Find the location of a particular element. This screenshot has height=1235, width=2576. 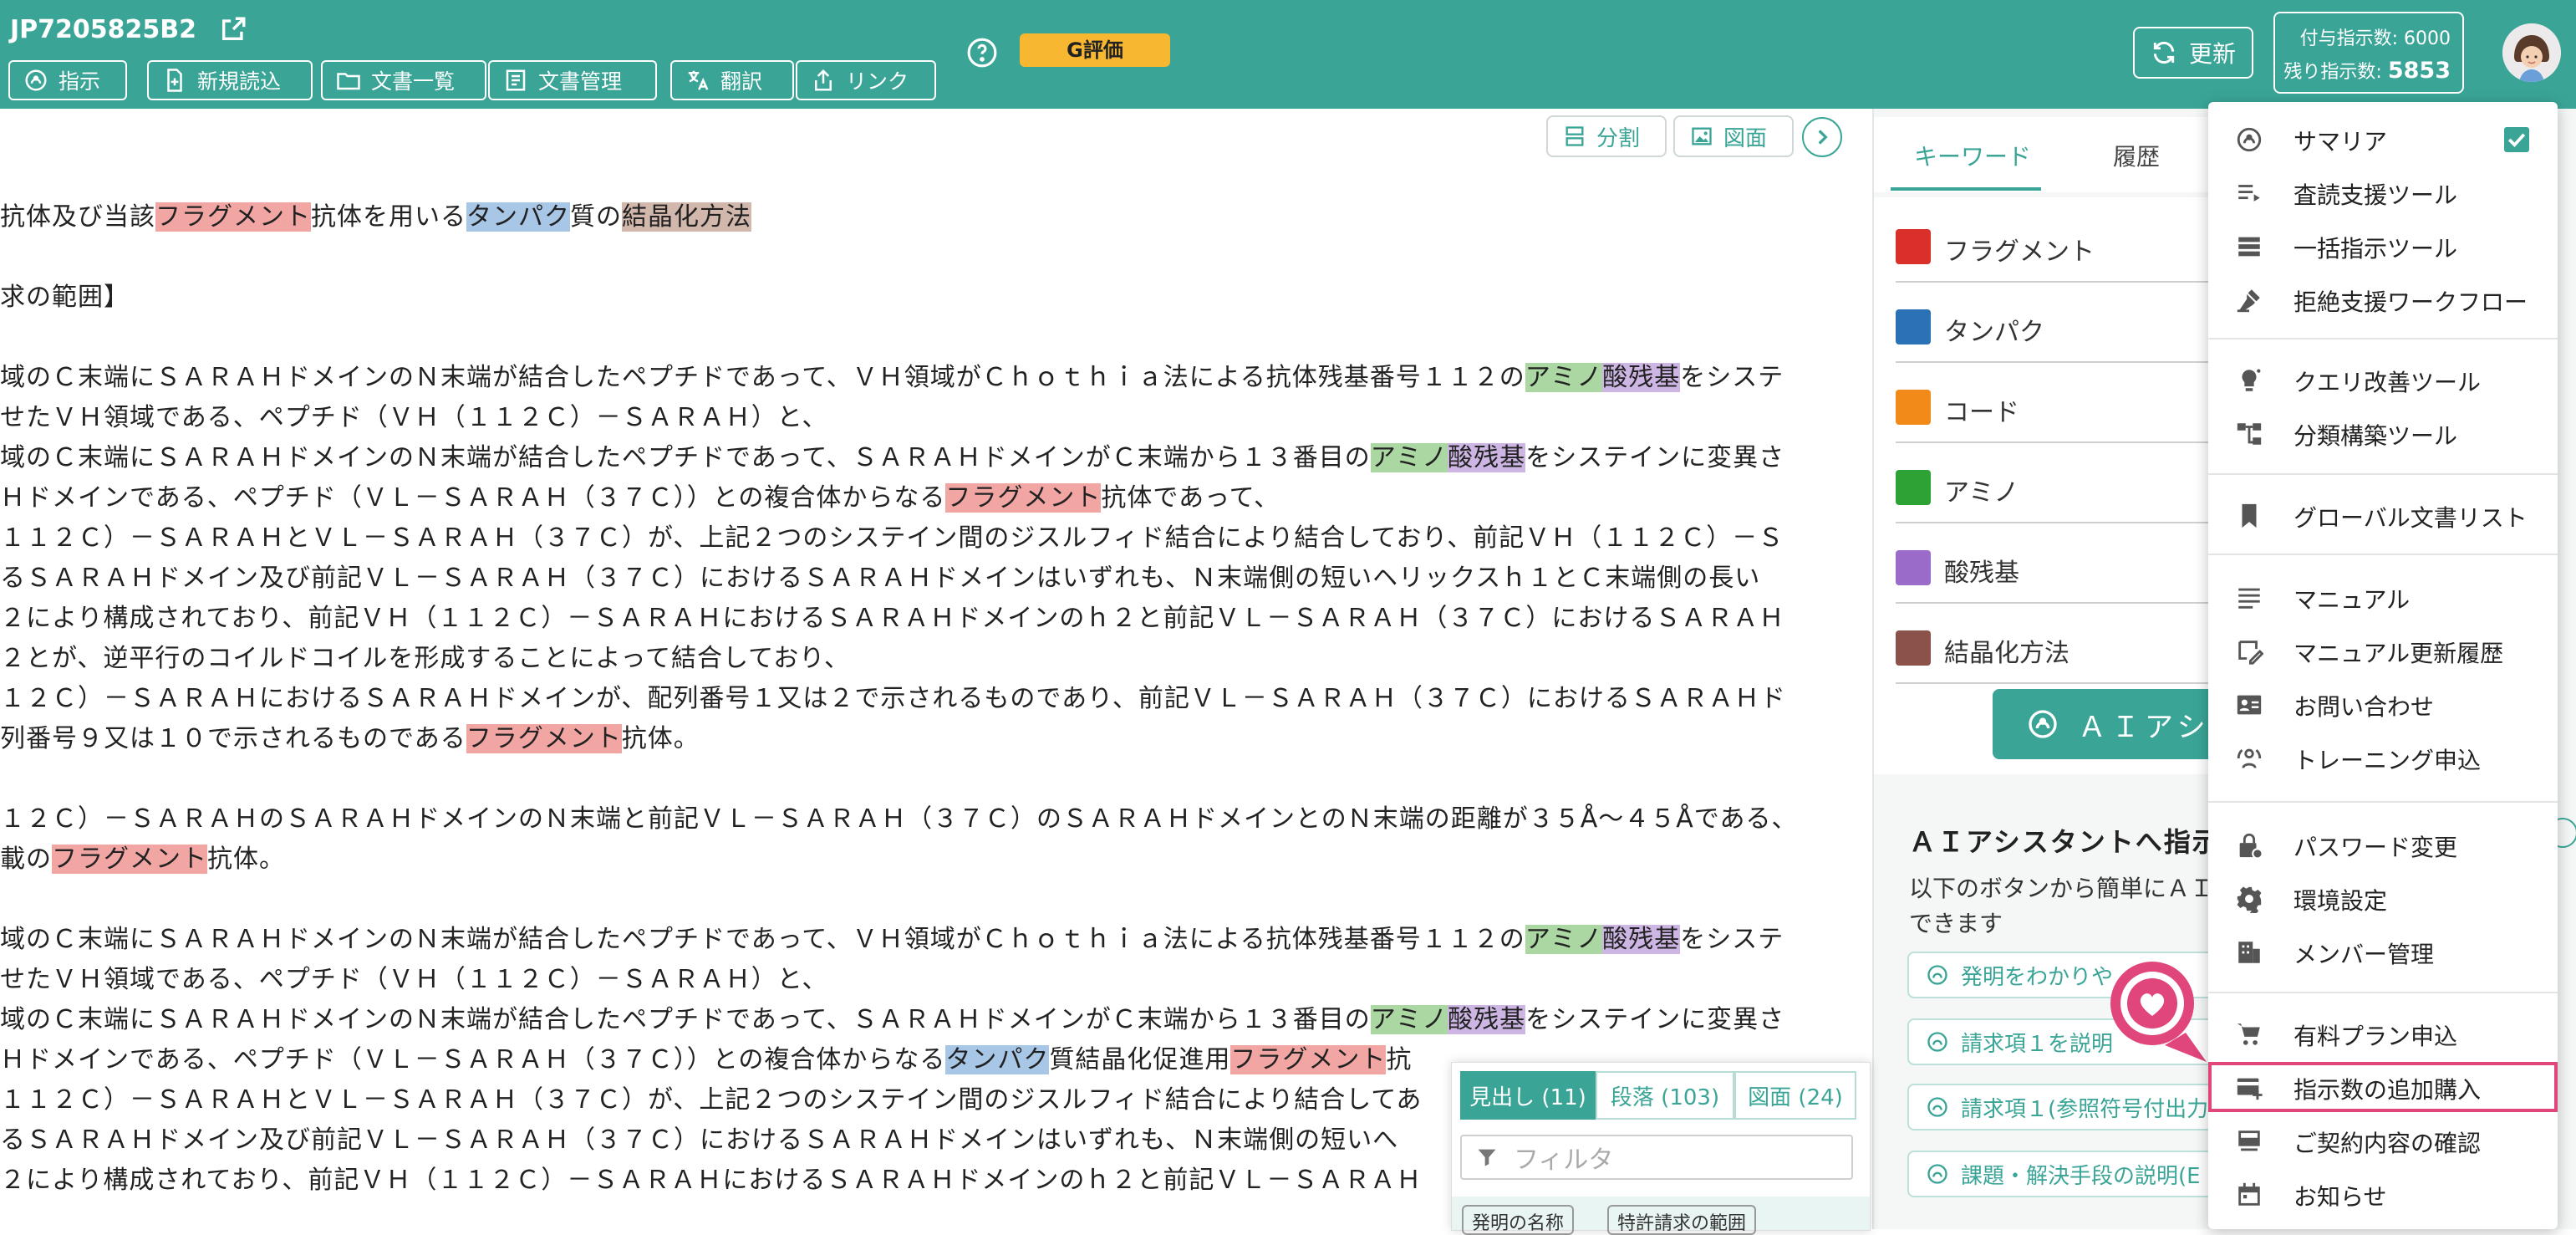

menu-item-label: グローバル文書リスト is located at coordinates (2410, 518).